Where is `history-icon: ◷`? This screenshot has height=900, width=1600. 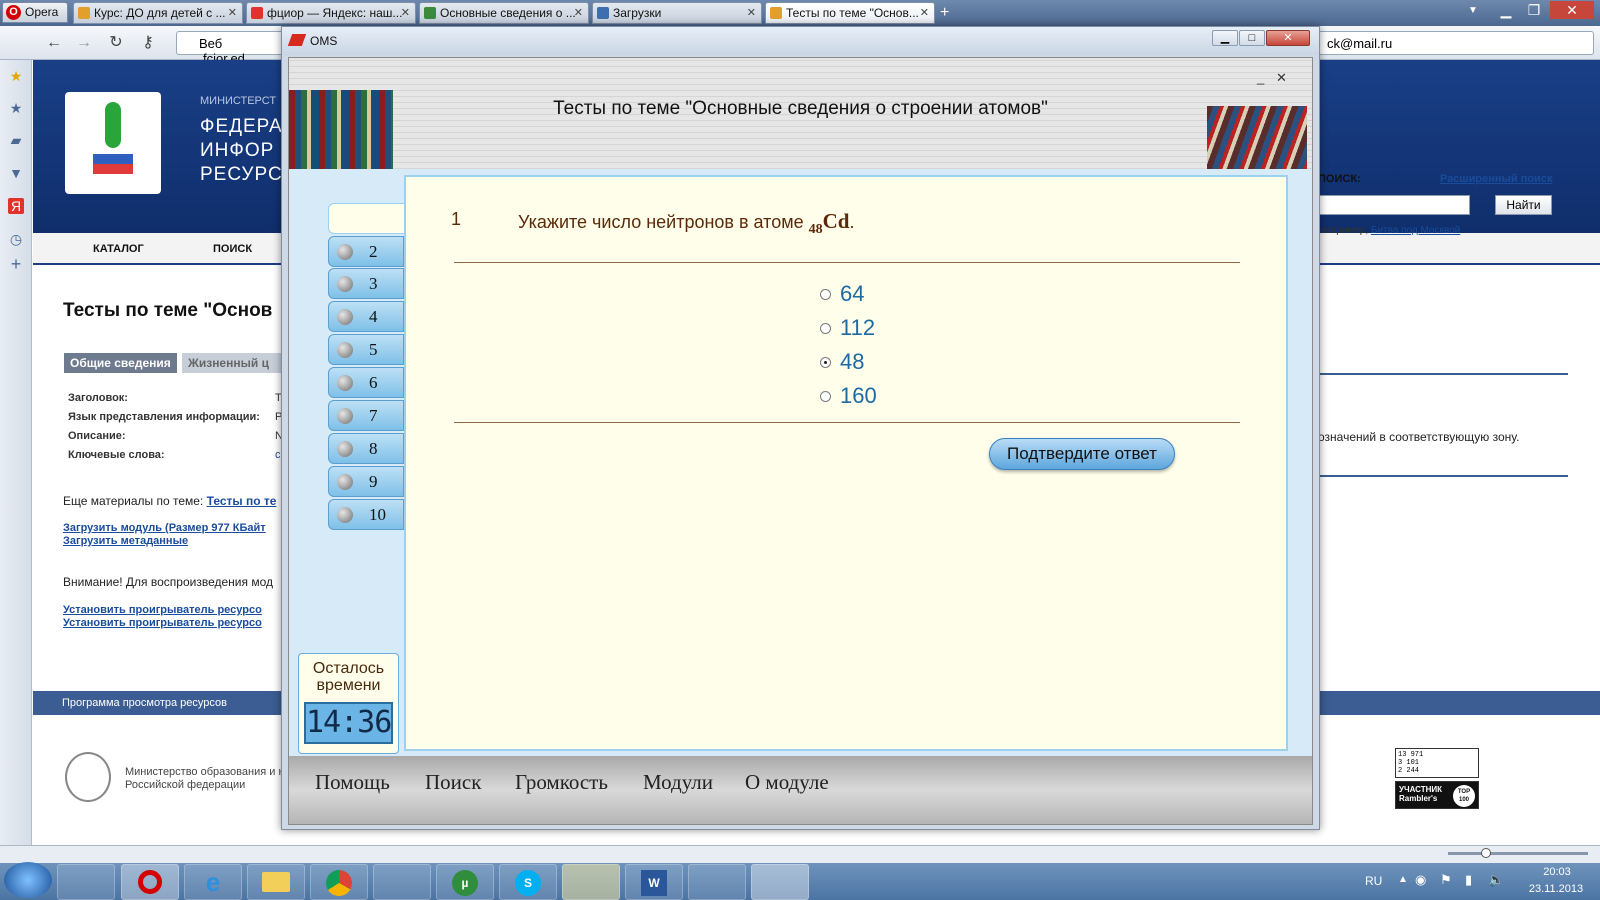 history-icon: ◷ is located at coordinates (16, 239).